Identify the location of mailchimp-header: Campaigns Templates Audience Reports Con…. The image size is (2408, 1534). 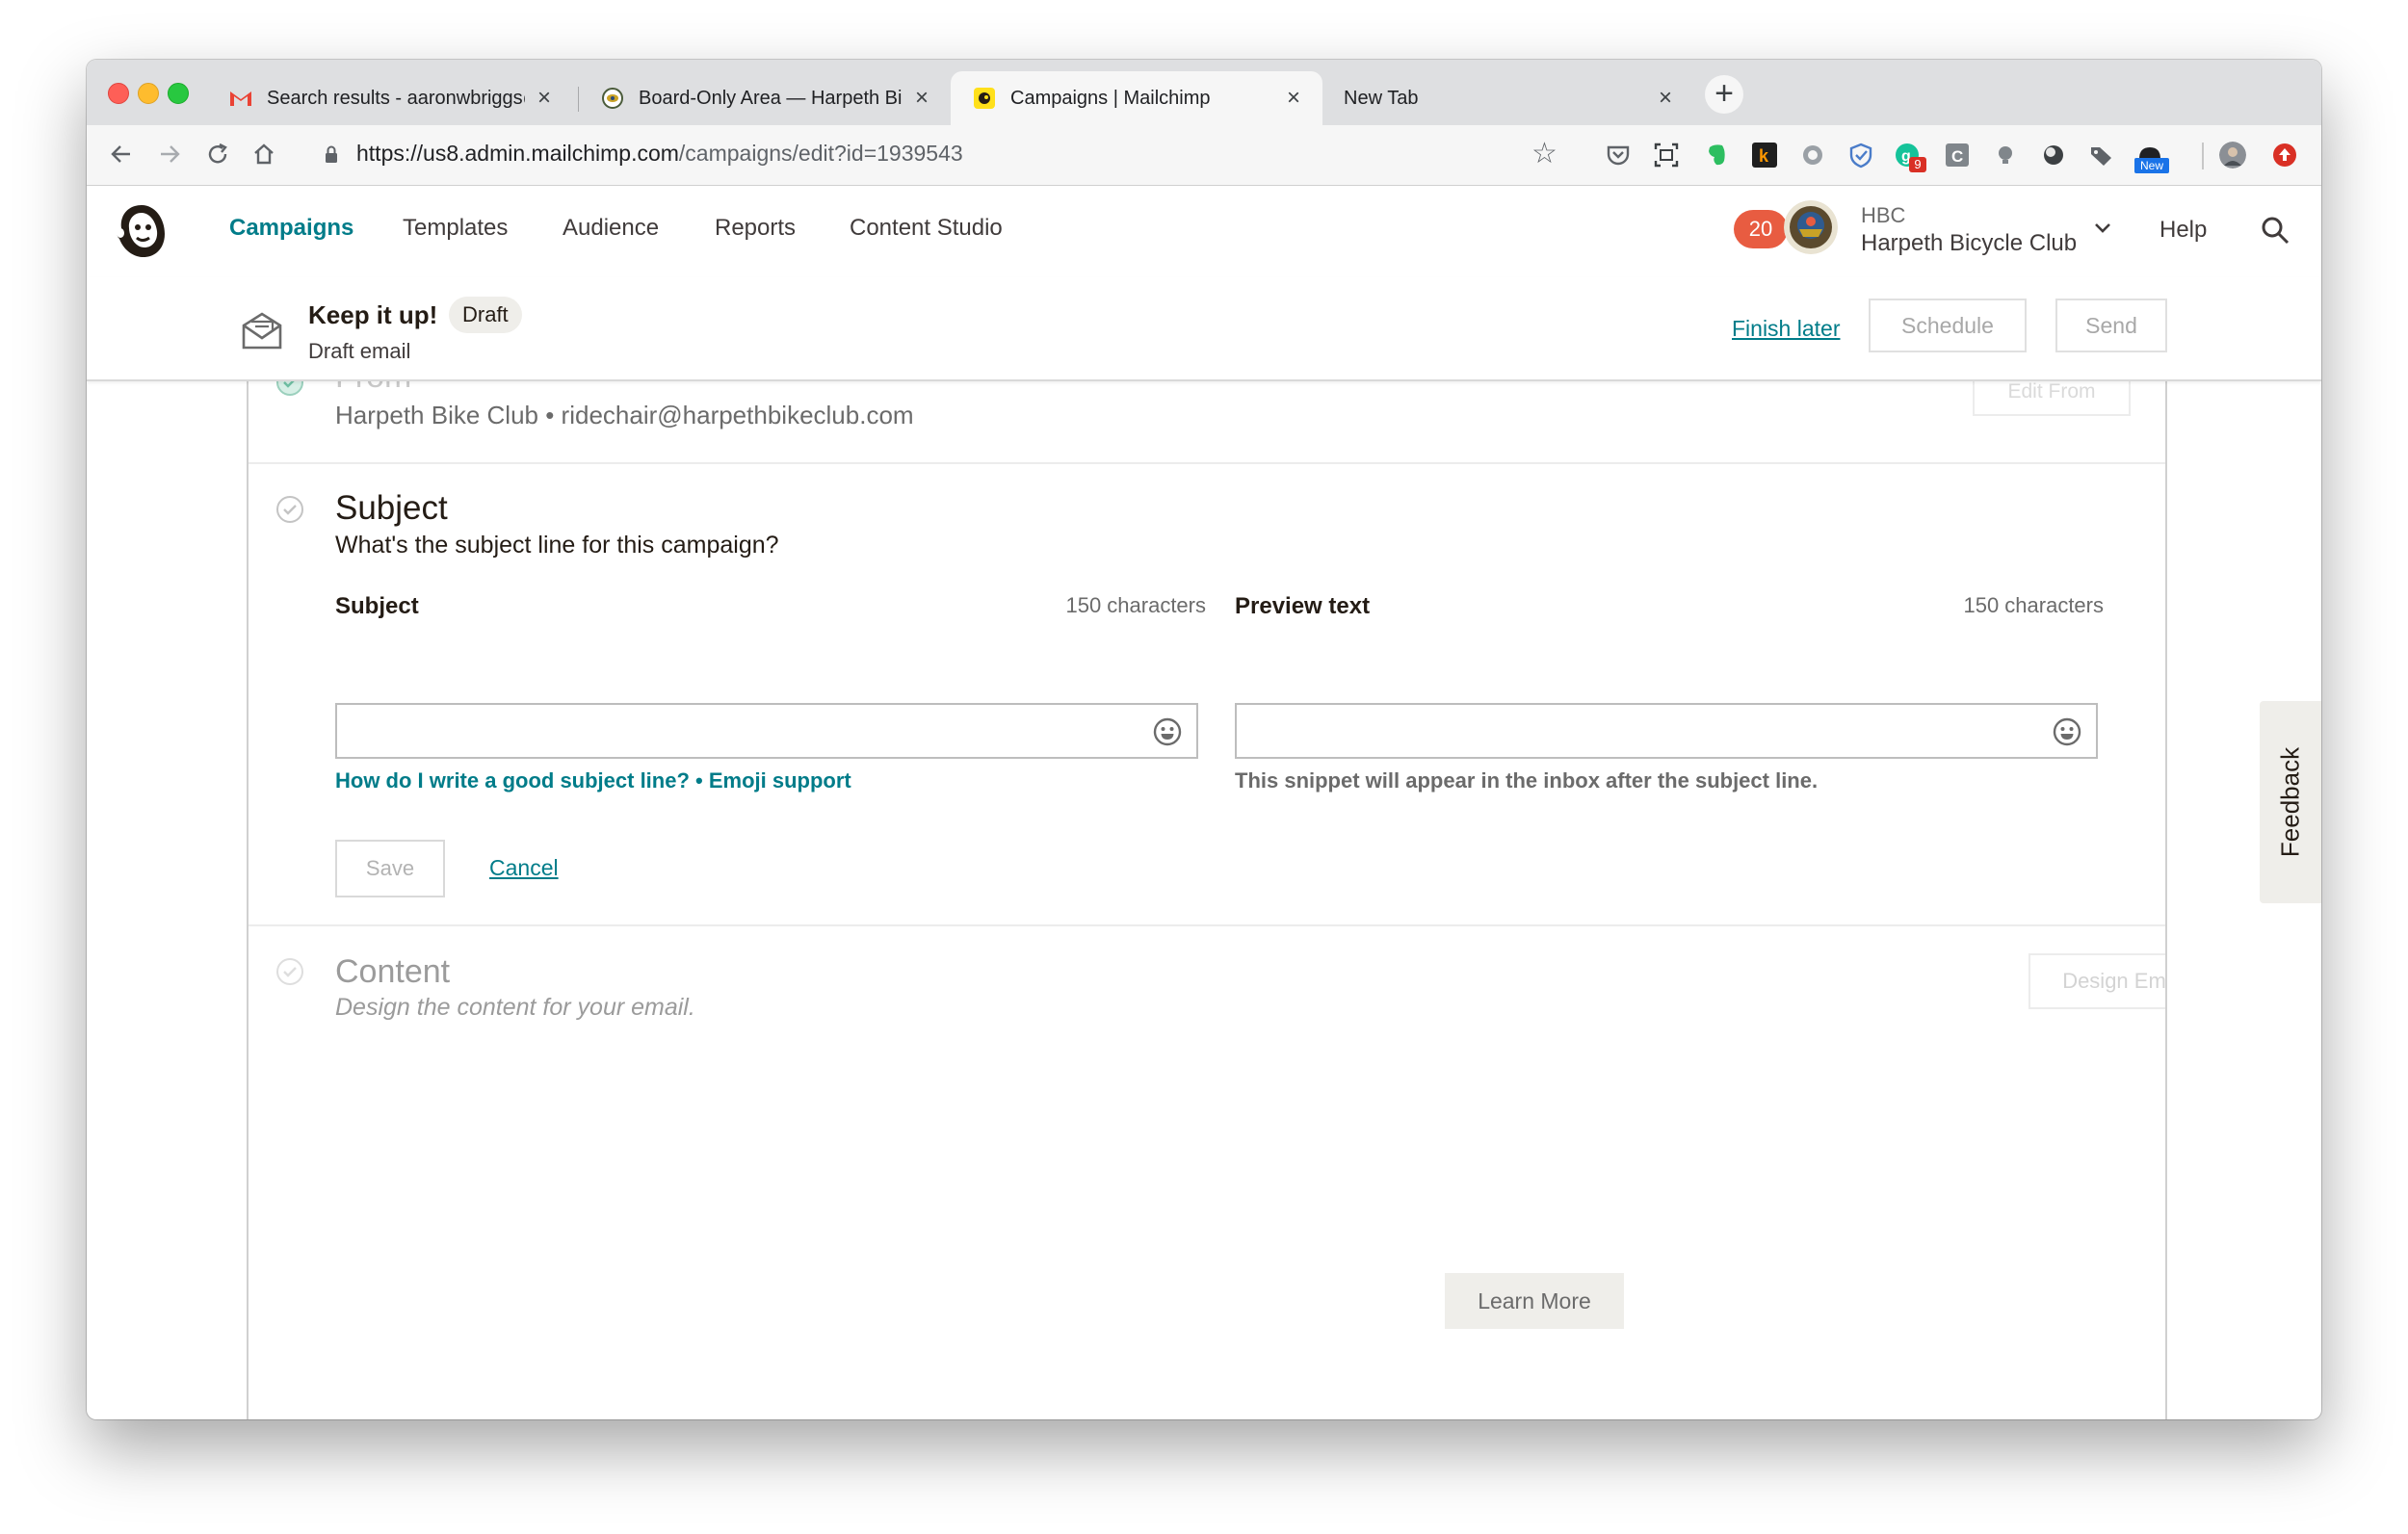
(1204, 232).